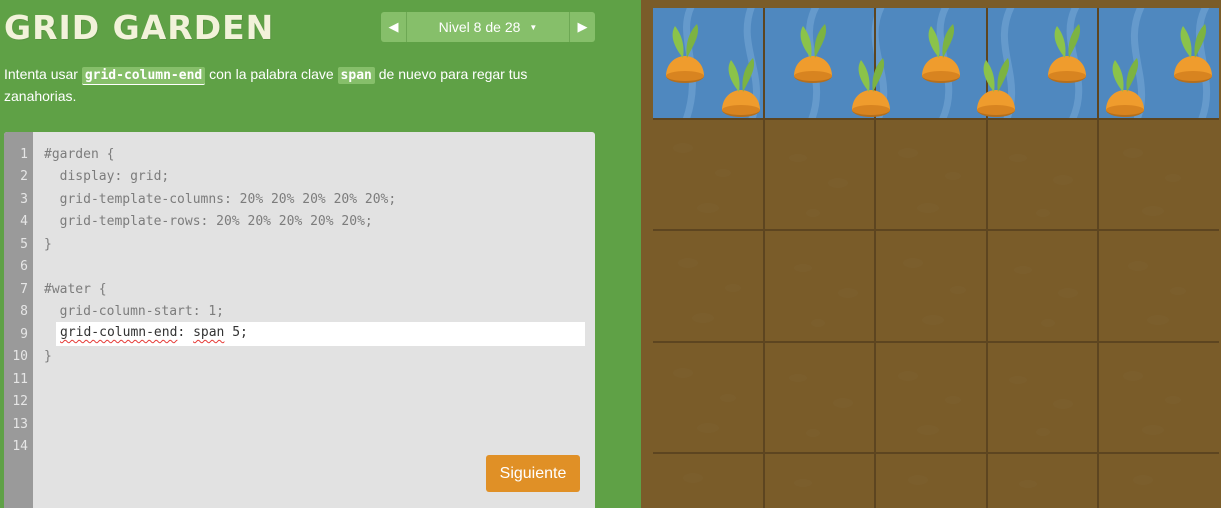 The height and width of the screenshot is (508, 1221). I want to click on line-number: 6, so click(24, 266).